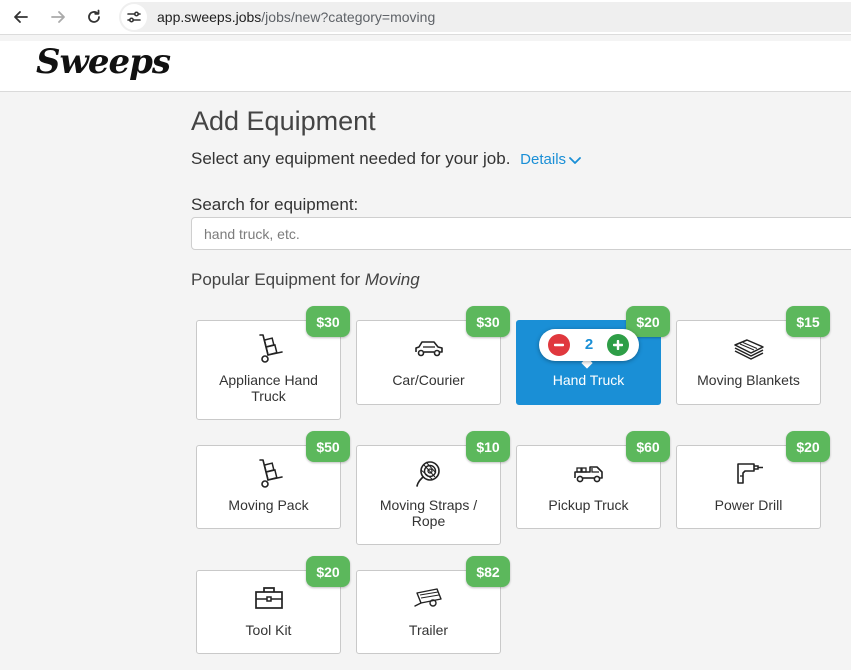 This screenshot has height=670, width=851. I want to click on card-label-line2: Truck, so click(268, 396).